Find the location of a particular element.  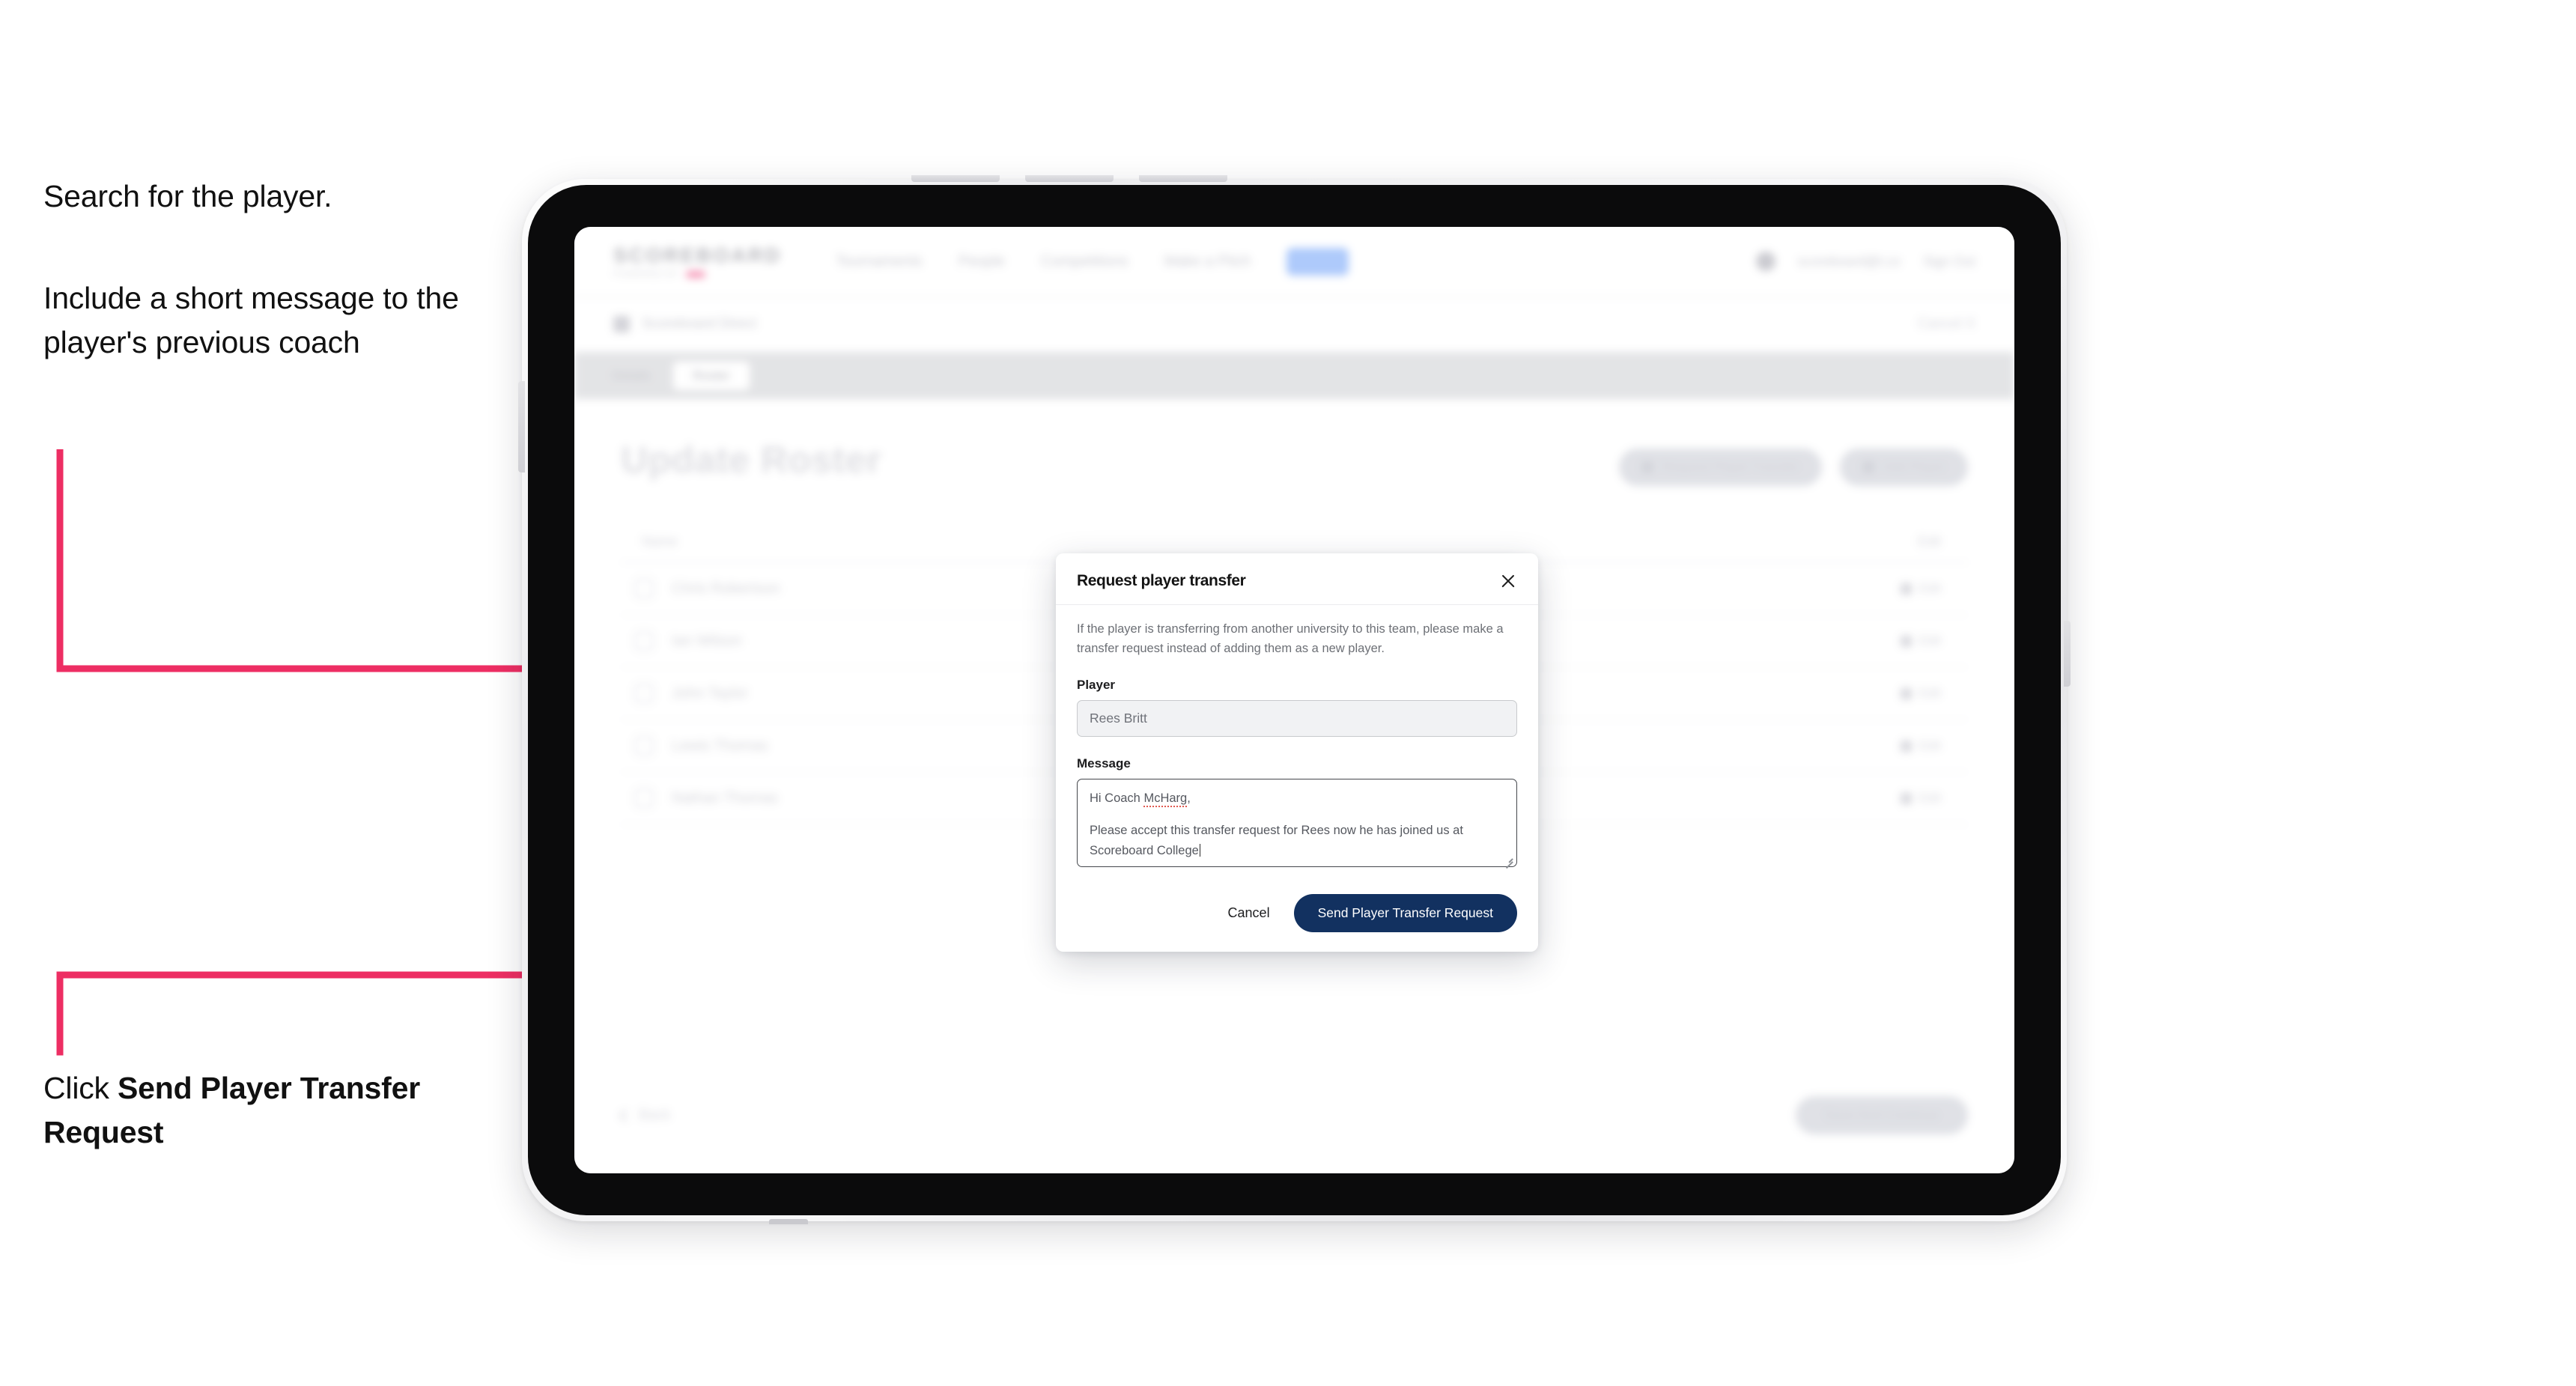

cancel-button: Cancel is located at coordinates (1249, 913).